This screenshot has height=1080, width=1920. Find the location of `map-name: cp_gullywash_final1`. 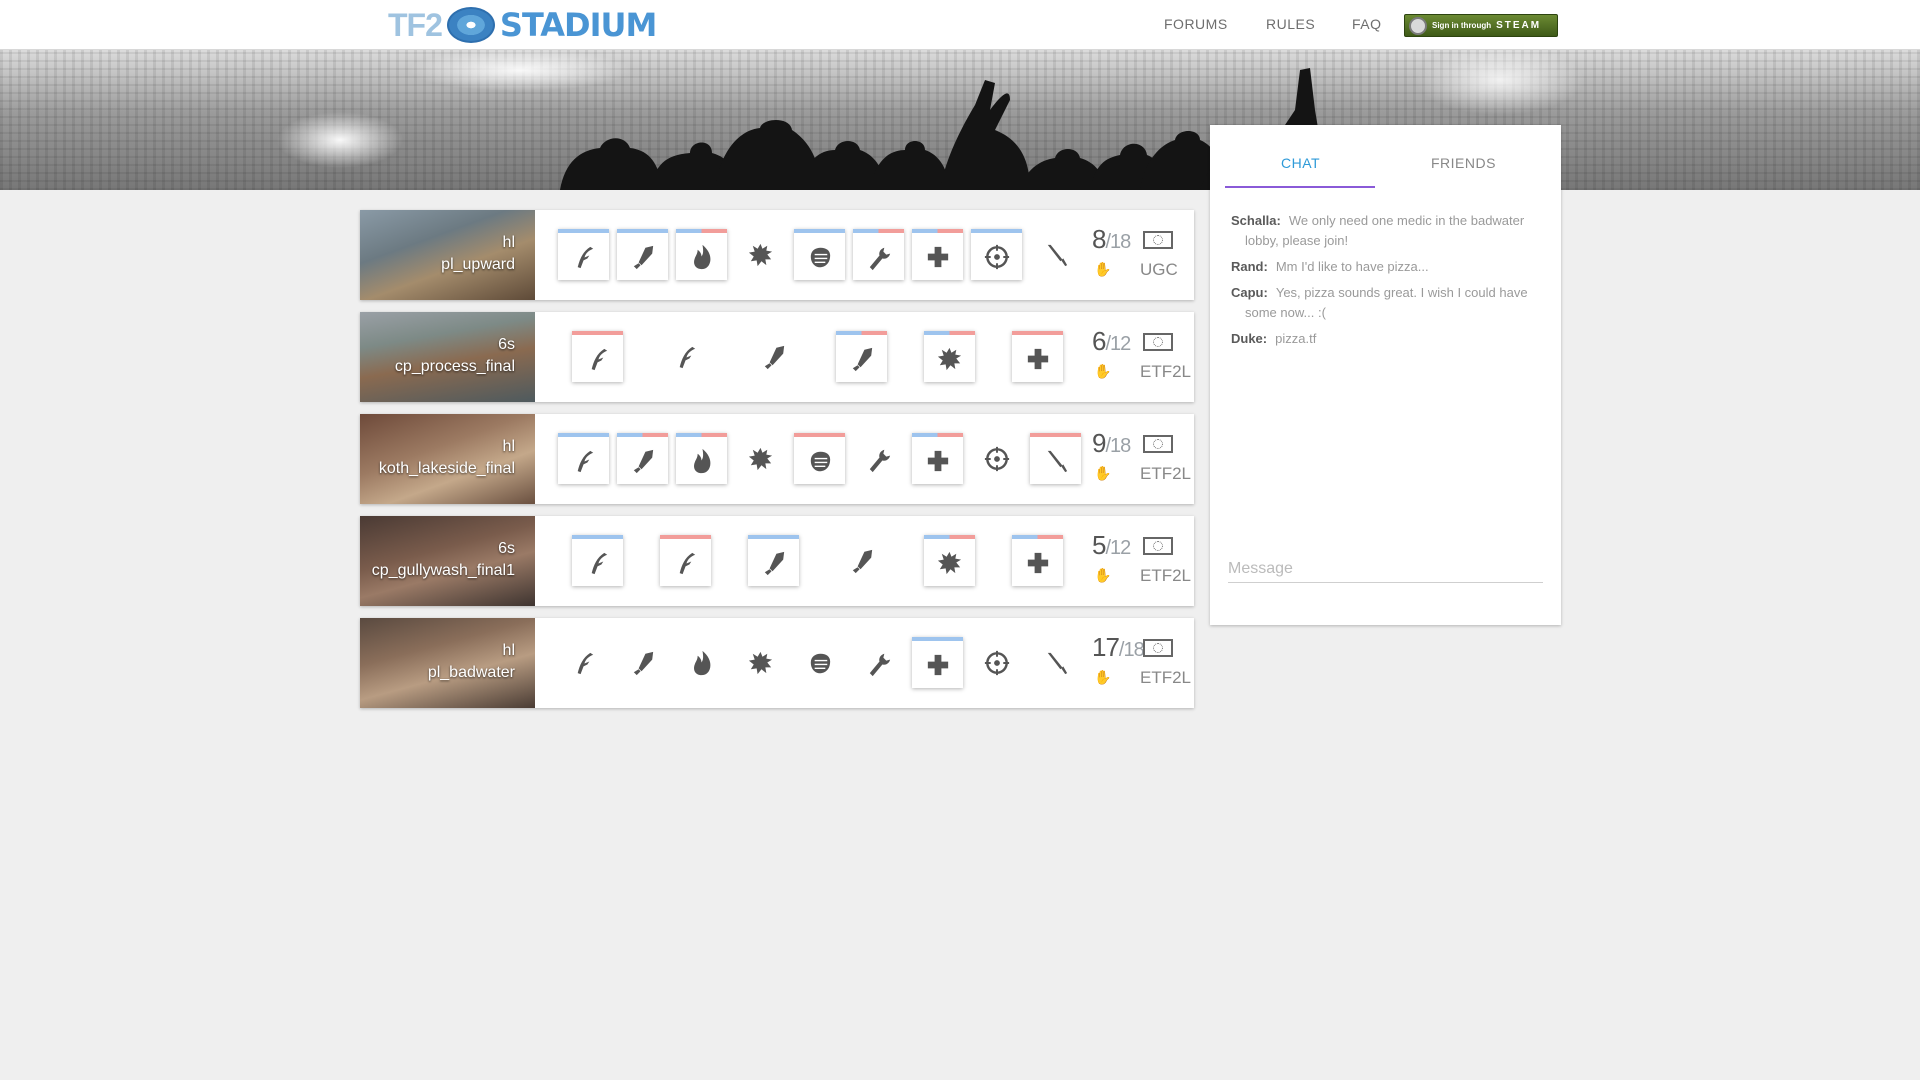

map-name: cp_gullywash_final1 is located at coordinates (443, 570).